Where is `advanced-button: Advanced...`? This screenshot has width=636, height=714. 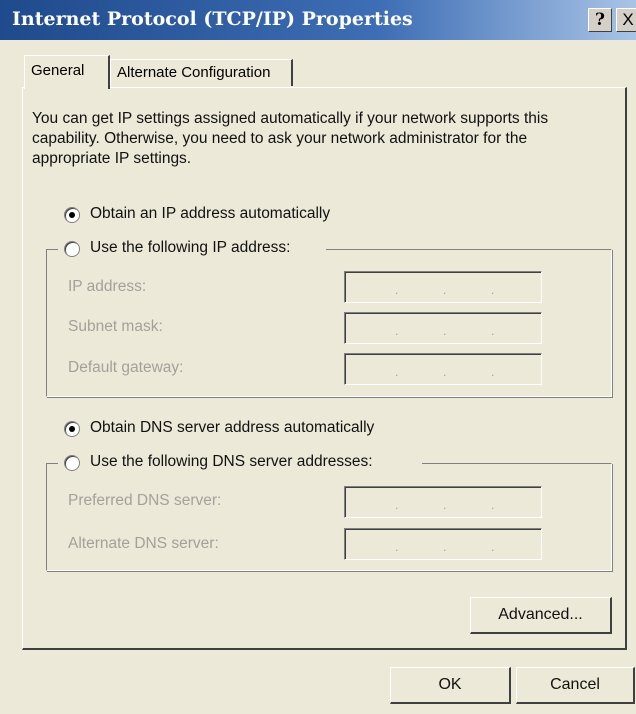 advanced-button: Advanced... is located at coordinates (541, 615).